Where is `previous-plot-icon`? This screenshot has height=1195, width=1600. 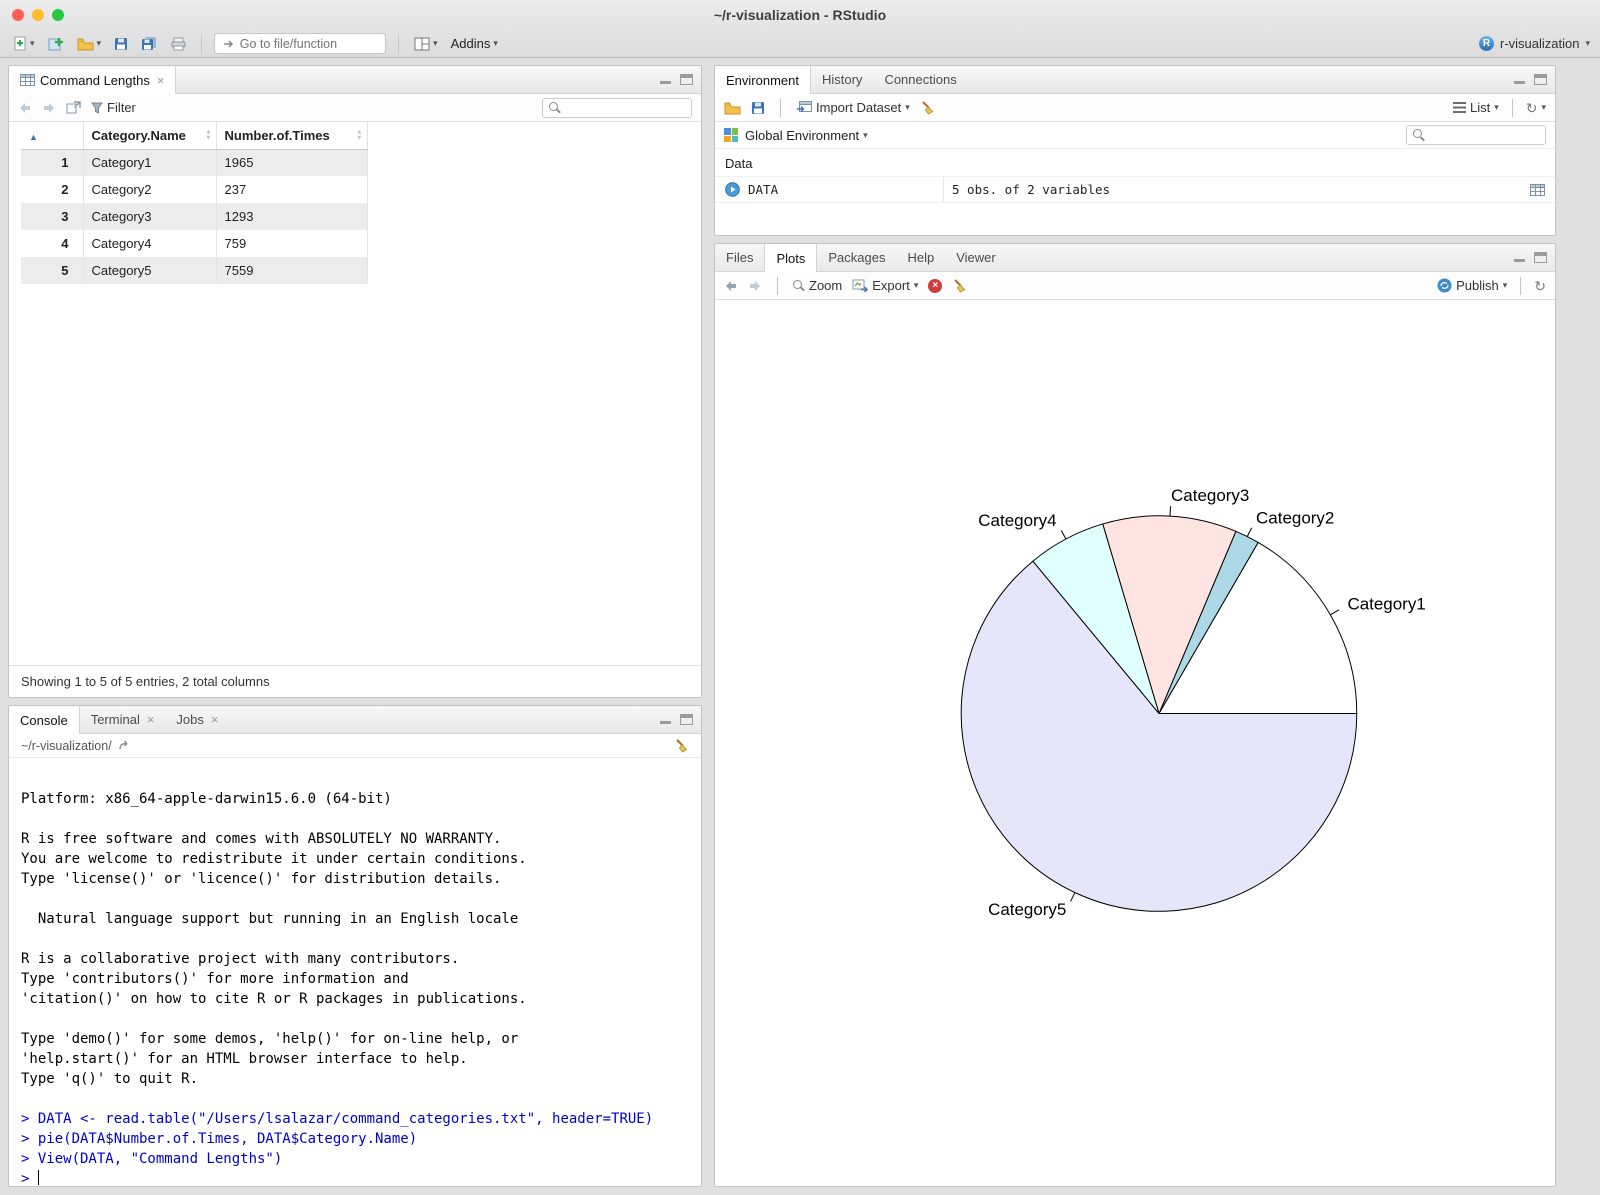 previous-plot-icon is located at coordinates (731, 286).